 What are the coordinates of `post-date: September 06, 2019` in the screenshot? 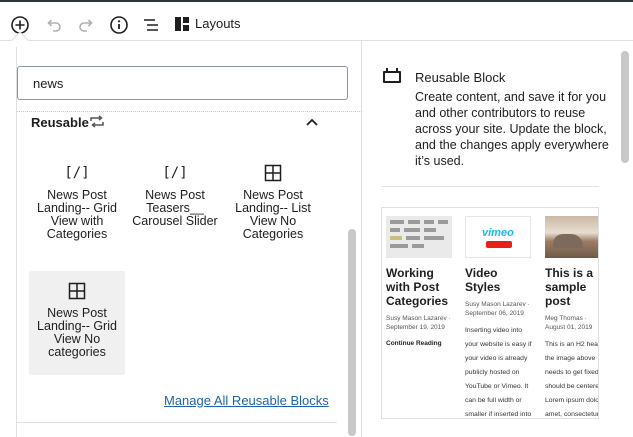 It's located at (494, 313).